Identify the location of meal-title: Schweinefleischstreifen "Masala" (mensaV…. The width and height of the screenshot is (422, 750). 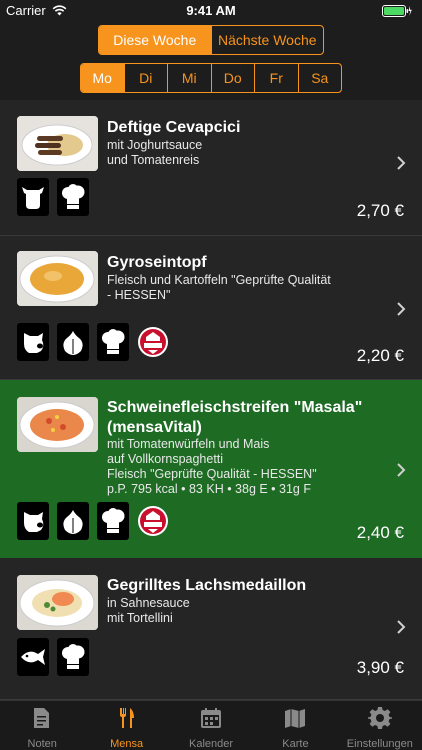
(235, 417).